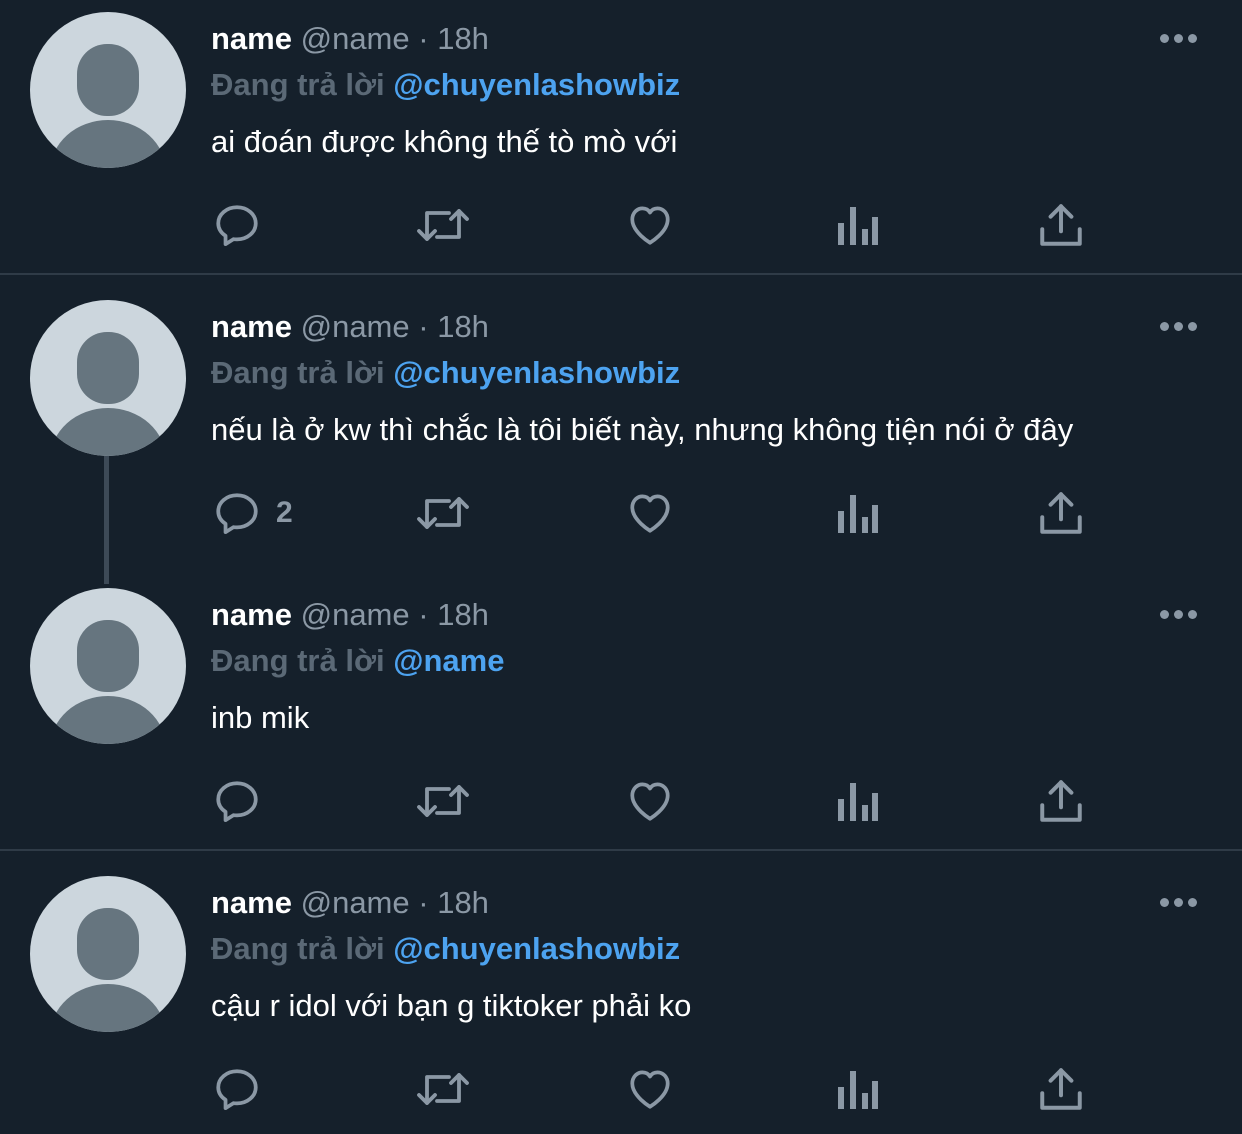  Describe the element at coordinates (260, 717) in the screenshot. I see `tweet-text: inb mik` at that location.